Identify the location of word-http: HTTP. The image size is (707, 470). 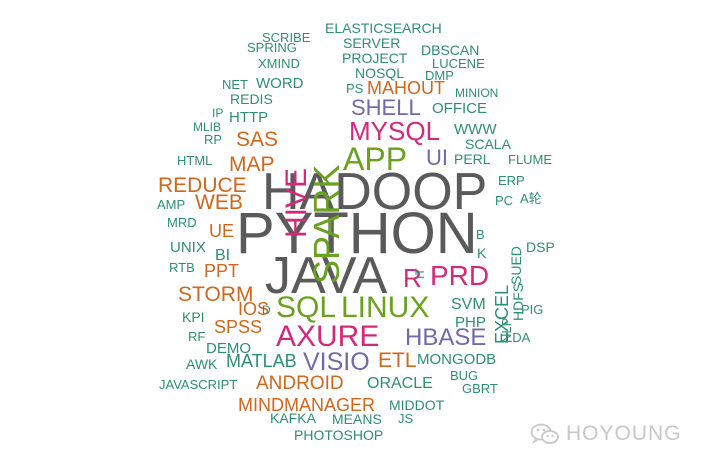
(249, 117).